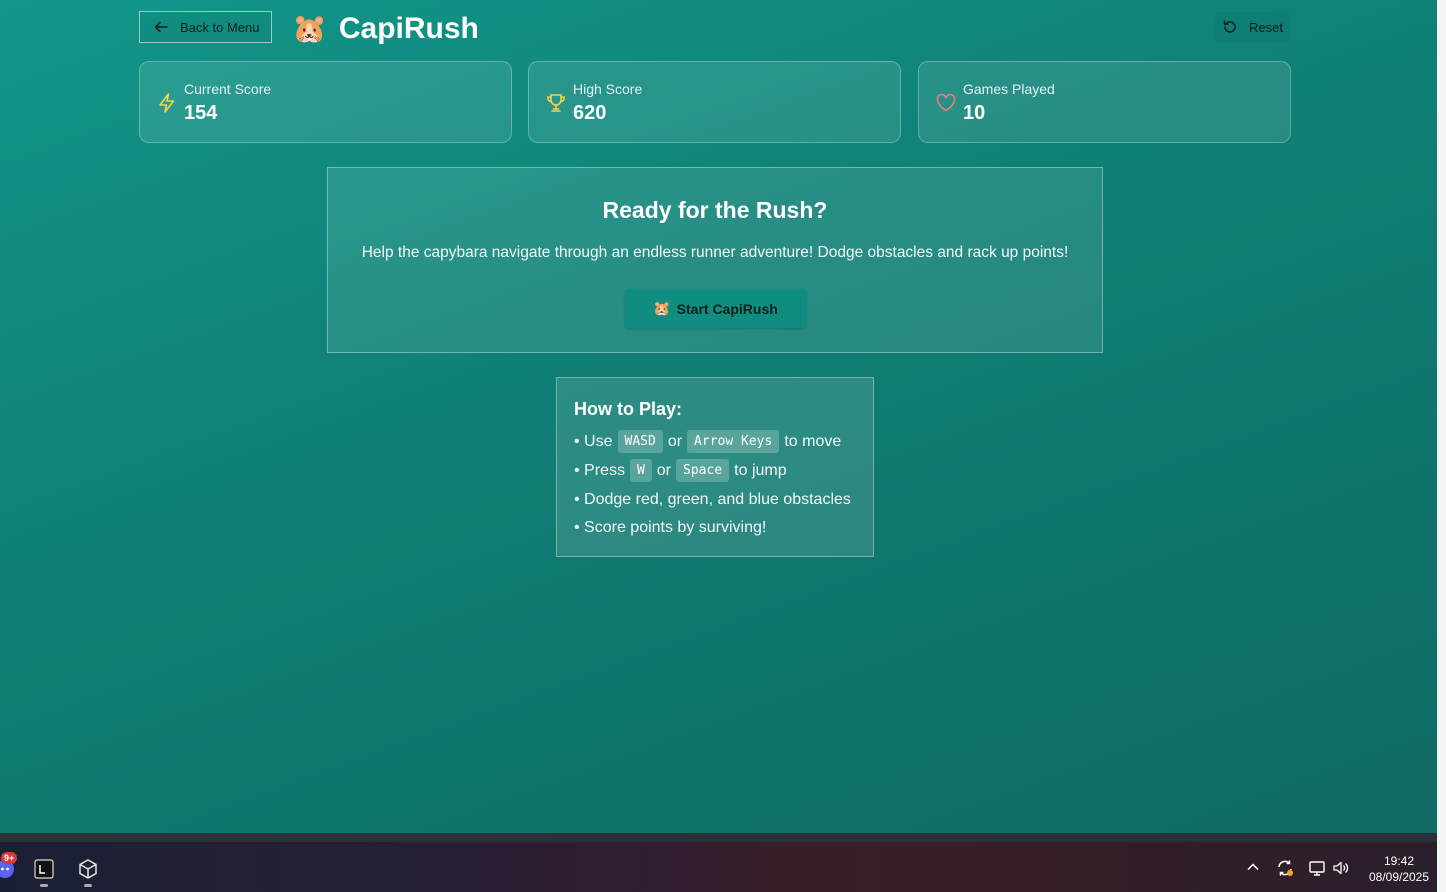 This screenshot has height=892, width=1446. Describe the element at coordinates (161, 27) in the screenshot. I see `arrow-left-icon` at that location.